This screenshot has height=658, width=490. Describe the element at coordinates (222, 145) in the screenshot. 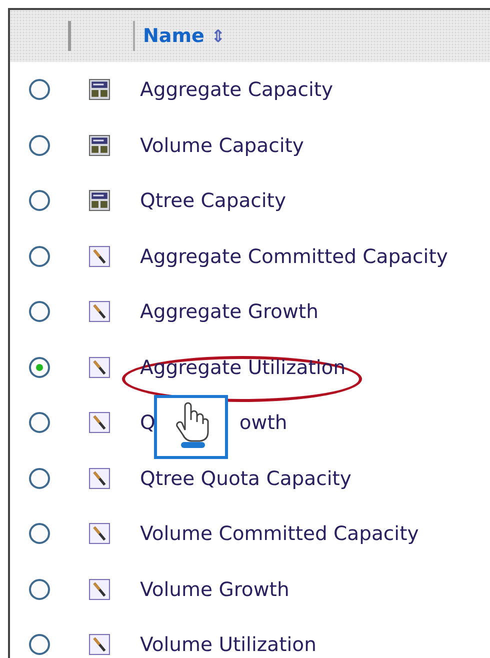

I see `report-name: Volume Capacity` at that location.